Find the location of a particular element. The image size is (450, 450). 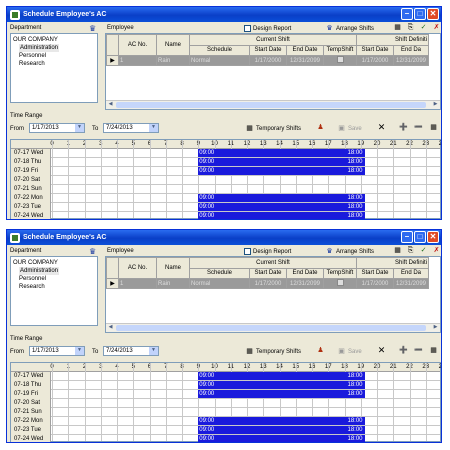

printer-icon: ⎘ is located at coordinates (410, 27).